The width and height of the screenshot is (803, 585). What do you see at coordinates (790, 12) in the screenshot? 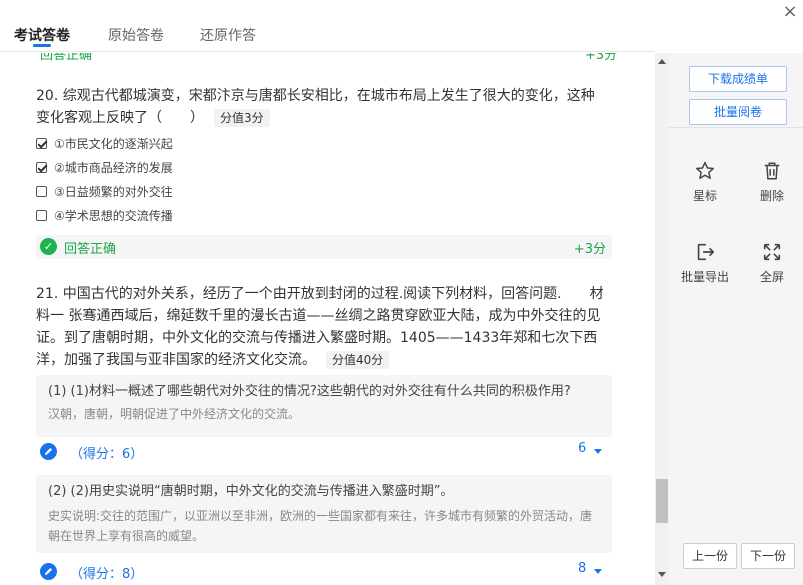
I see `close-icon: ×` at bounding box center [790, 12].